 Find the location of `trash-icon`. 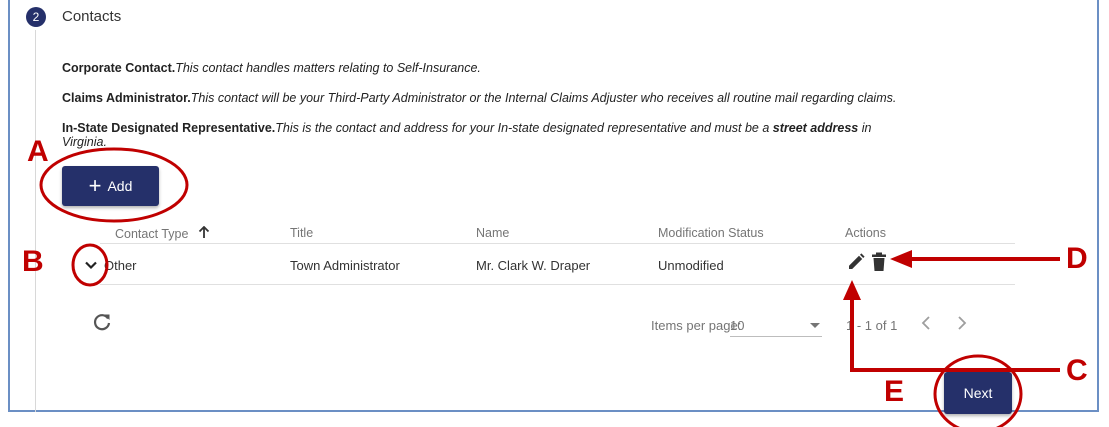

trash-icon is located at coordinates (879, 261).